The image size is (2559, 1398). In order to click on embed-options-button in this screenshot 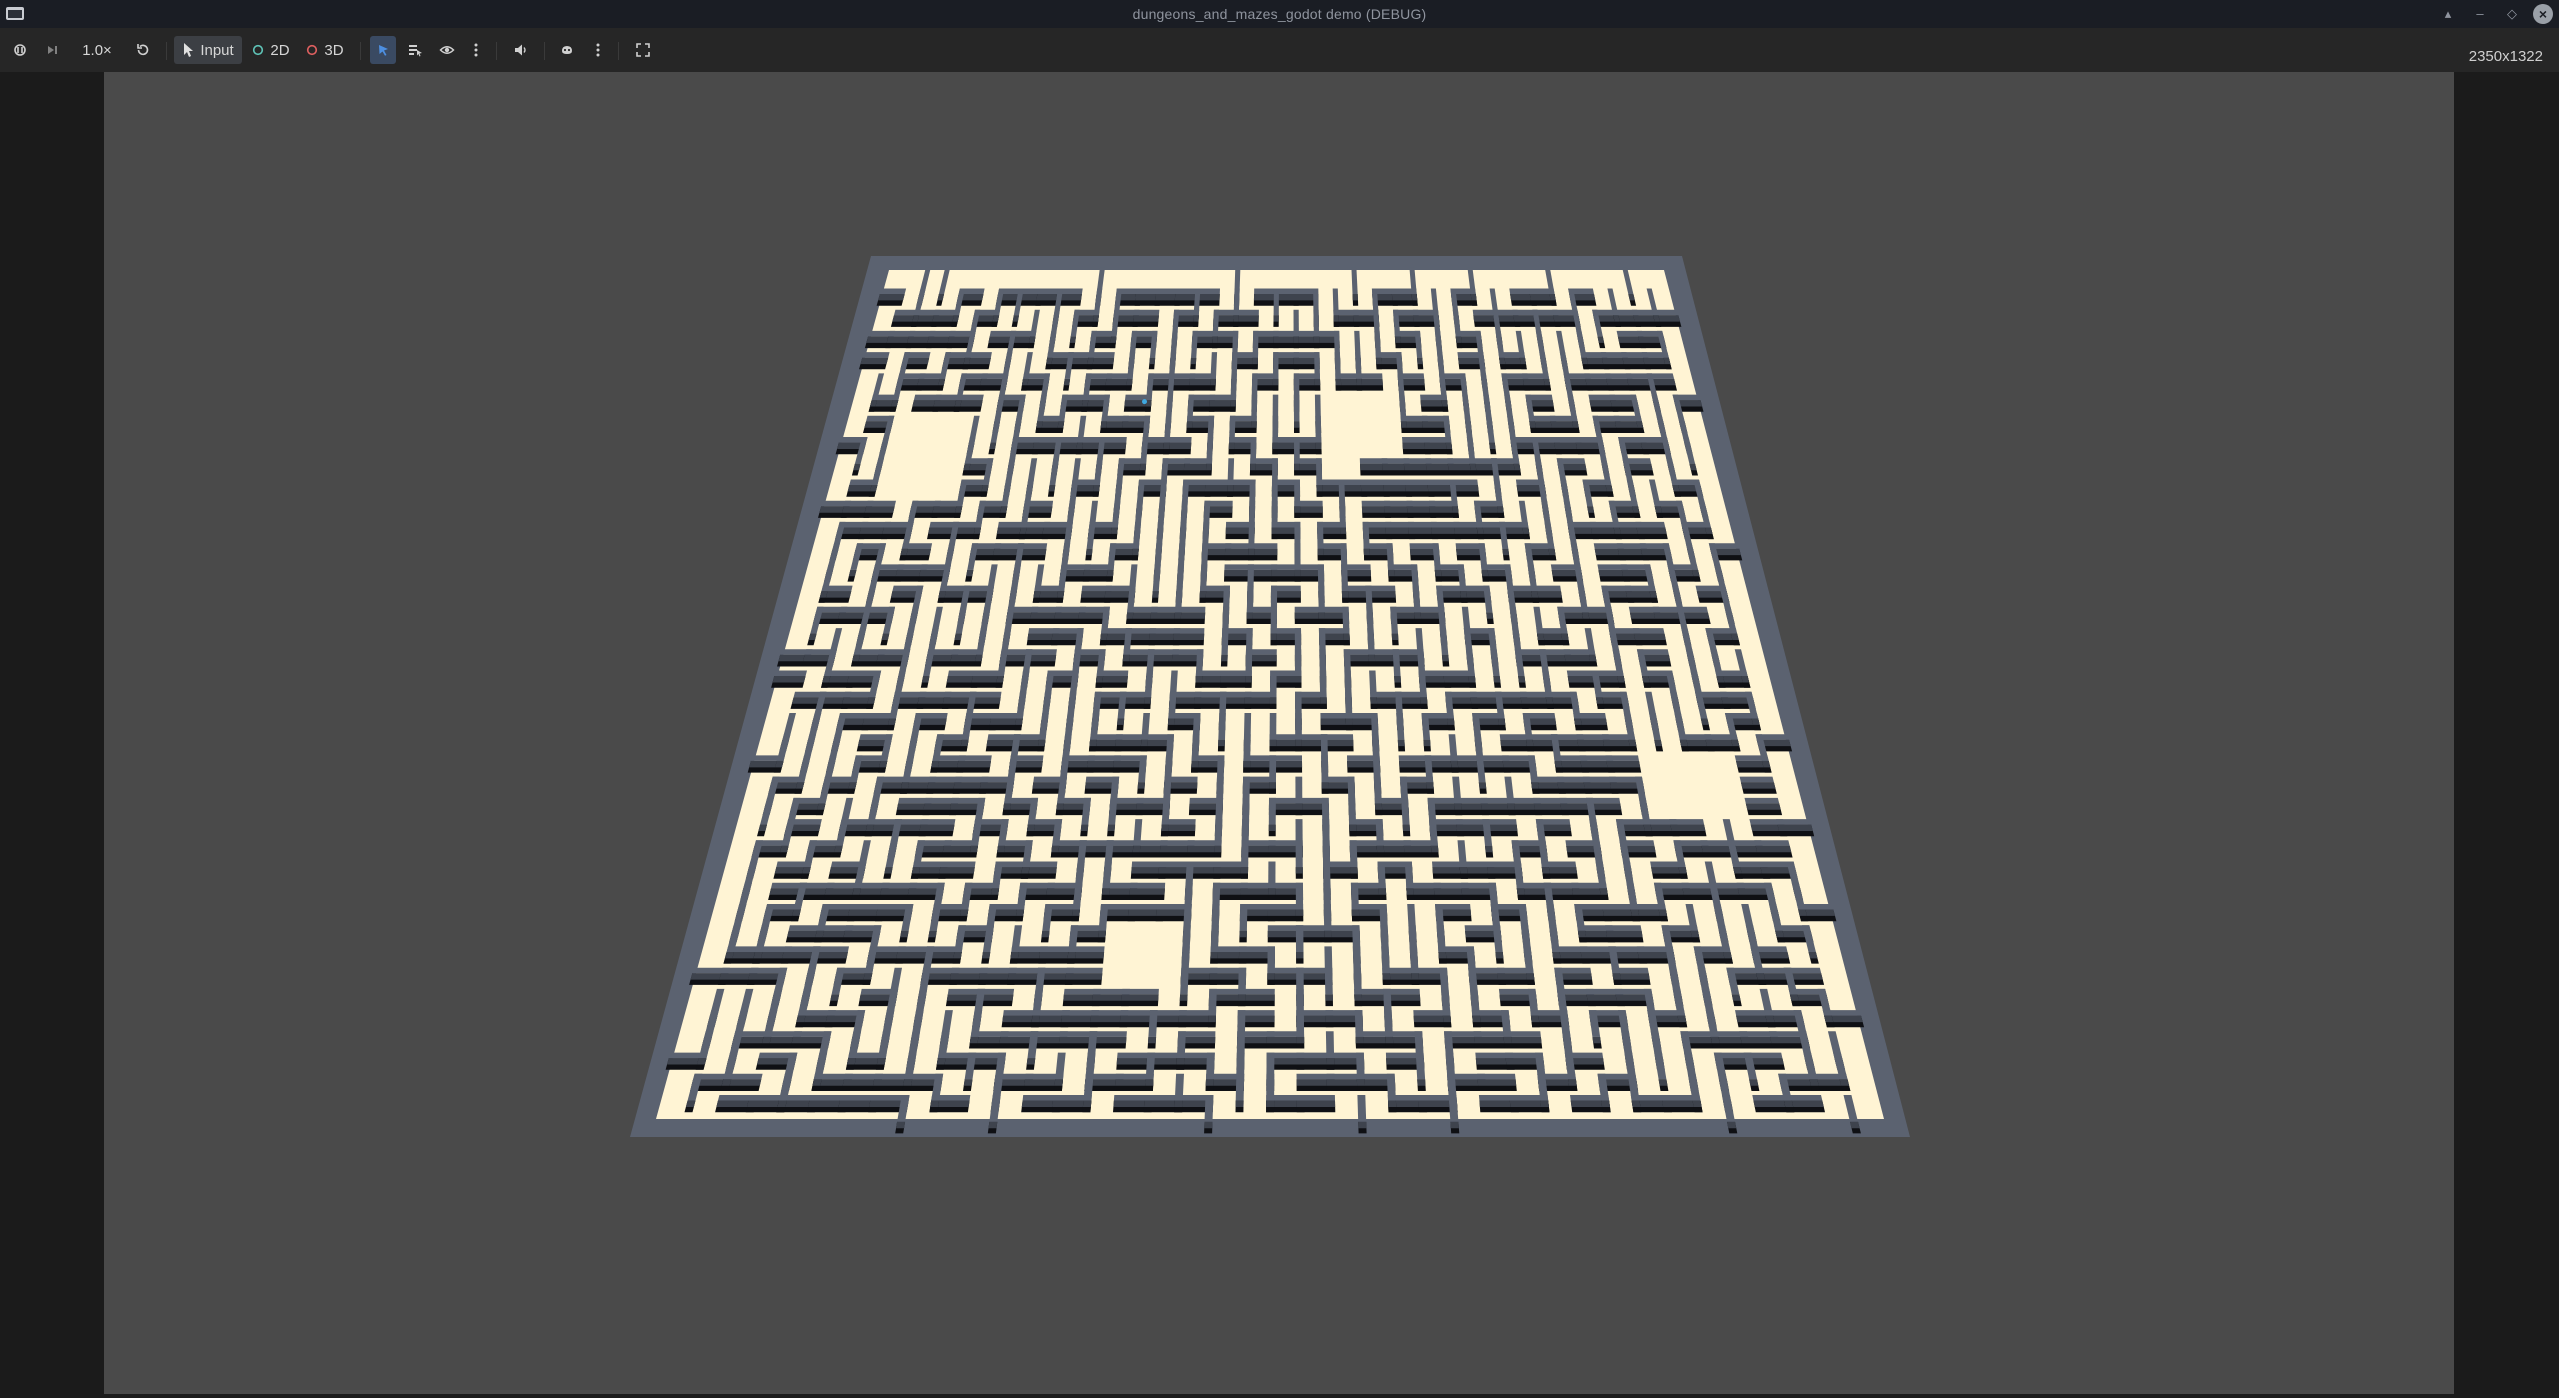, I will do `click(567, 50)`.